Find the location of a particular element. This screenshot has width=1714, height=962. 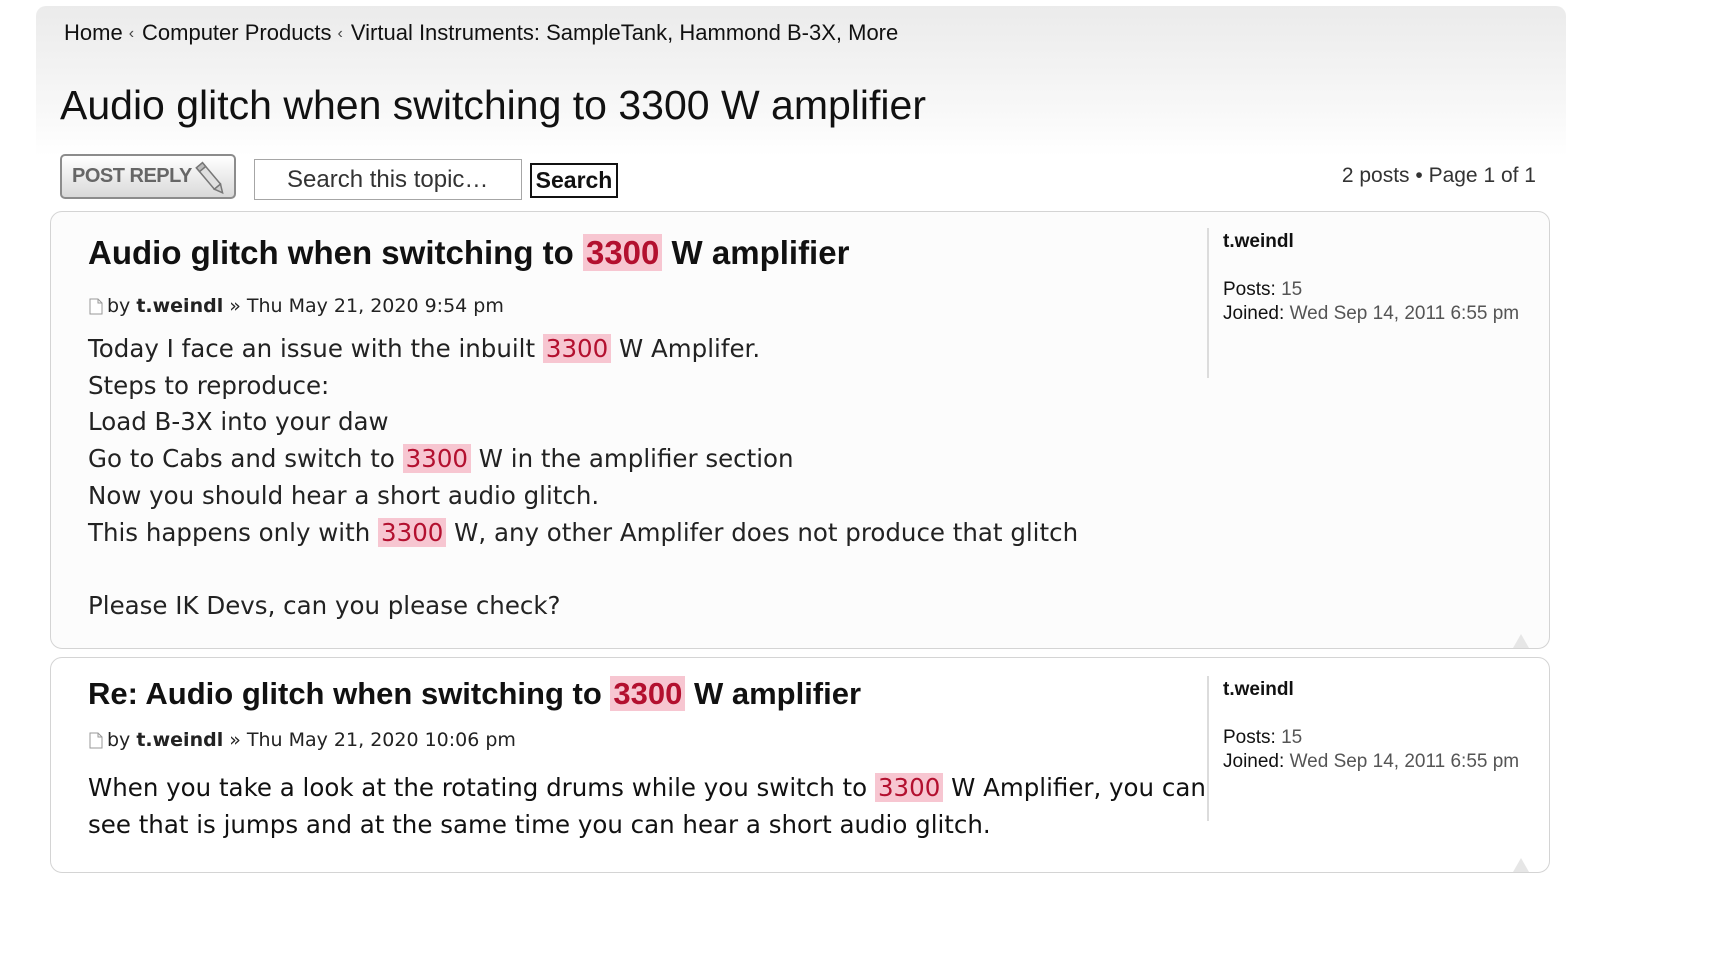

breadcrumb-computer-products-link: Computer Products is located at coordinates (237, 33).